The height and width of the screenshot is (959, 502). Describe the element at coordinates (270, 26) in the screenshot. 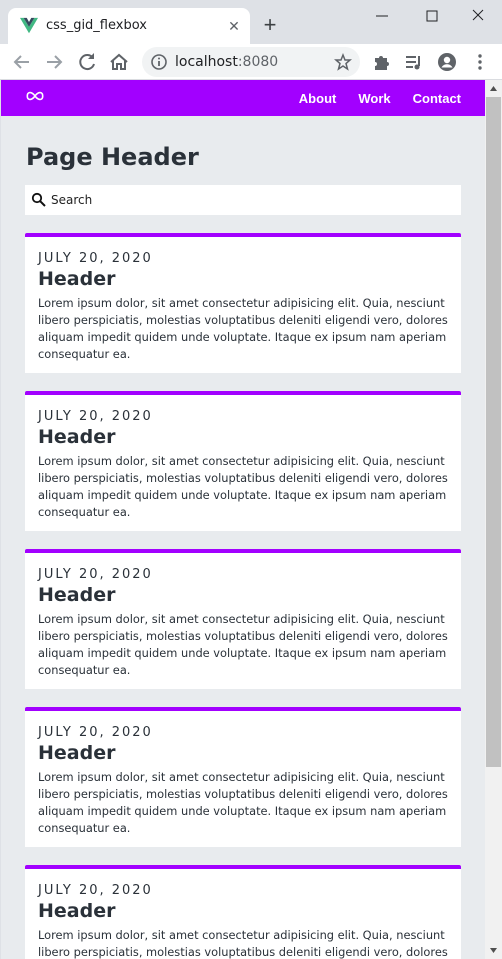

I see `new-tab-button: +` at that location.